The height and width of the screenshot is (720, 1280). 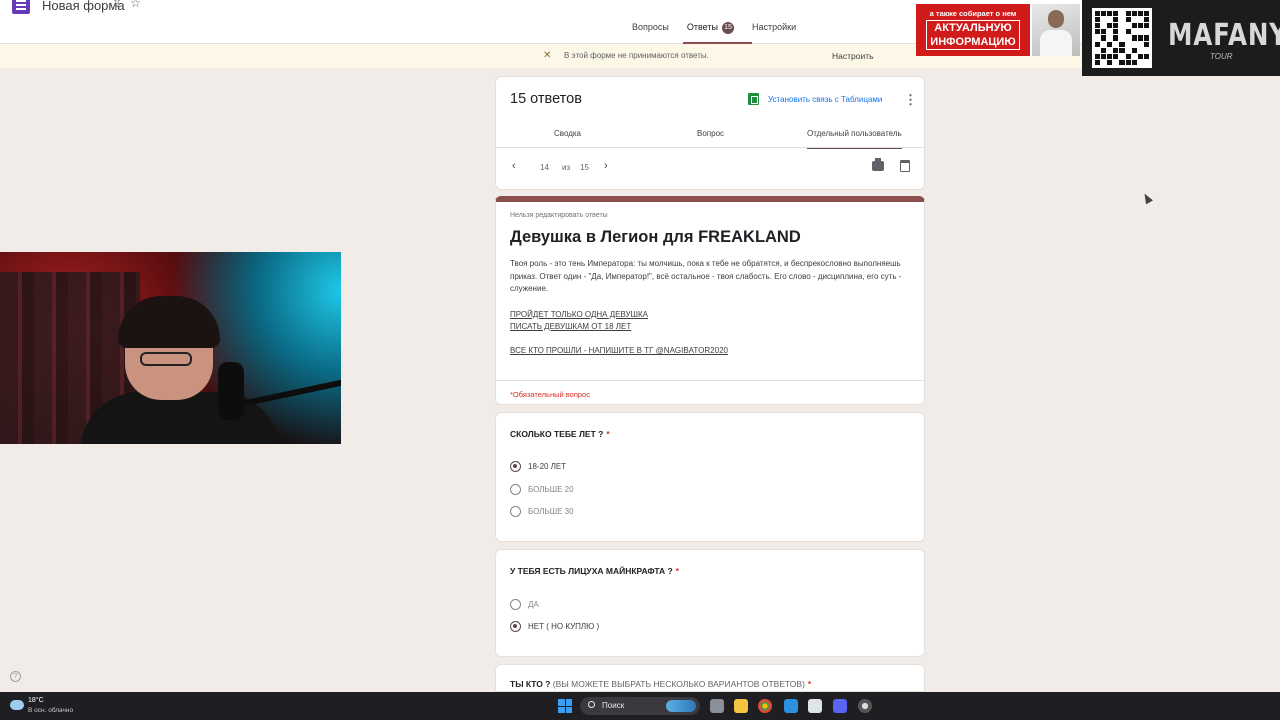 What do you see at coordinates (546, 99) in the screenshot?
I see `responses-count-title: 15 ответов` at bounding box center [546, 99].